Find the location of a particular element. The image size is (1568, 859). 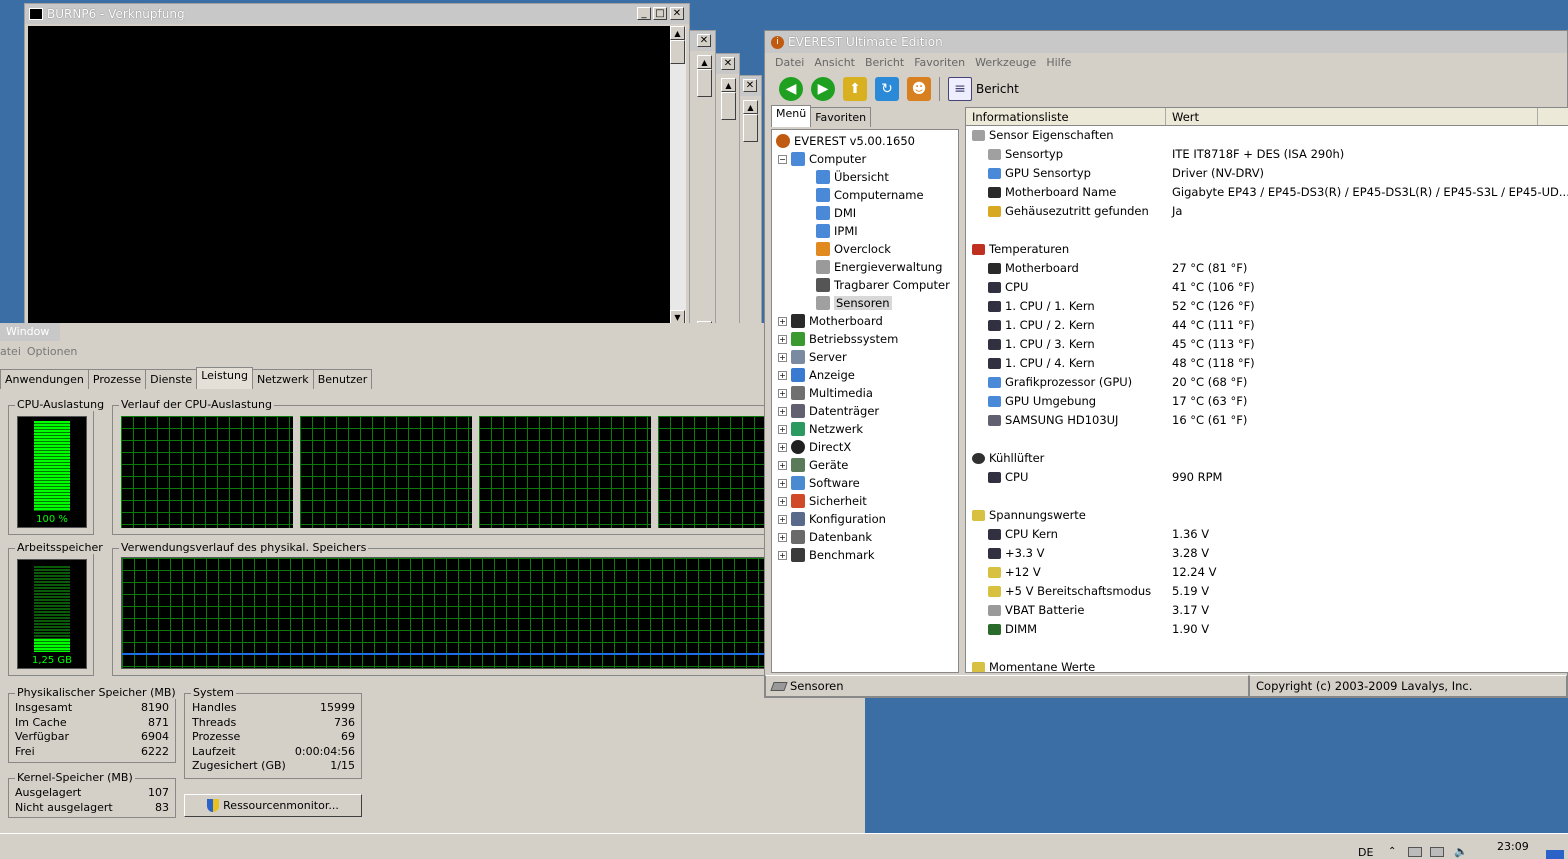

tree-item-21: + Konfiguration is located at coordinates (832, 519).